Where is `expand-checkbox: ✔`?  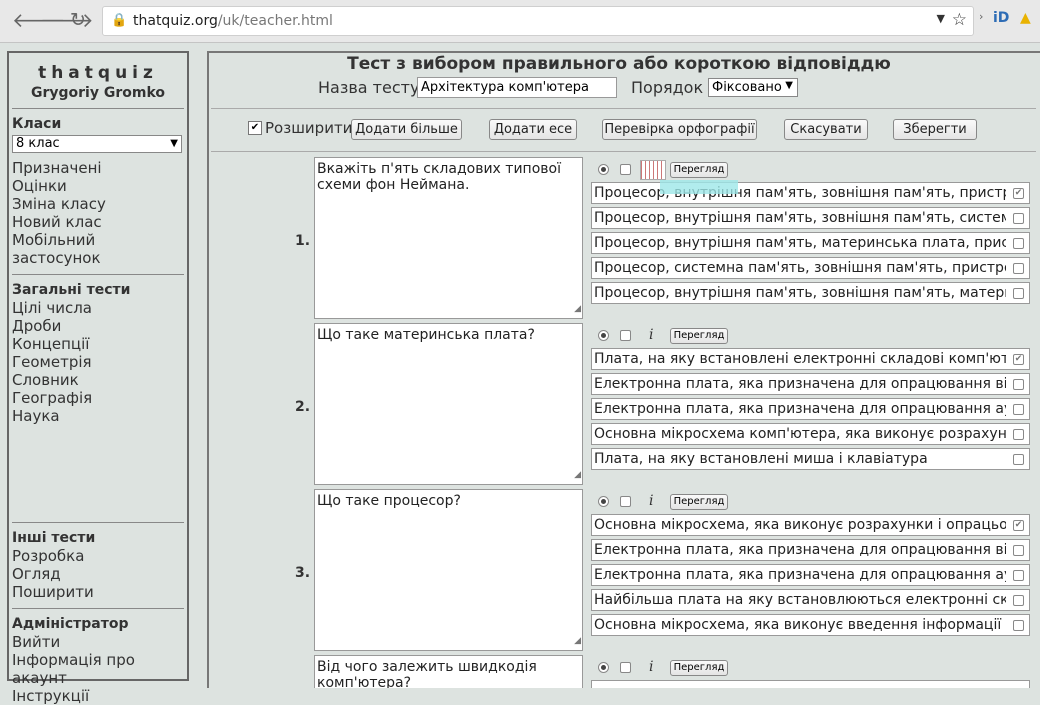
expand-checkbox: ✔ is located at coordinates (255, 128).